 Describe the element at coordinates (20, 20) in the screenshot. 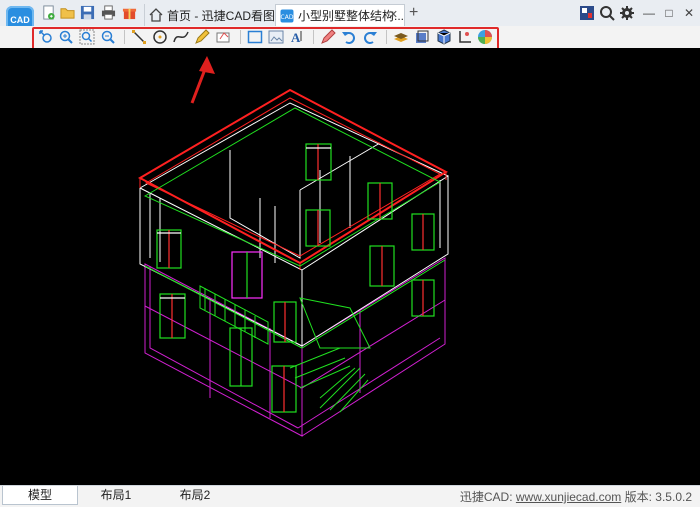

I see `app-logo-text: CAD` at that location.